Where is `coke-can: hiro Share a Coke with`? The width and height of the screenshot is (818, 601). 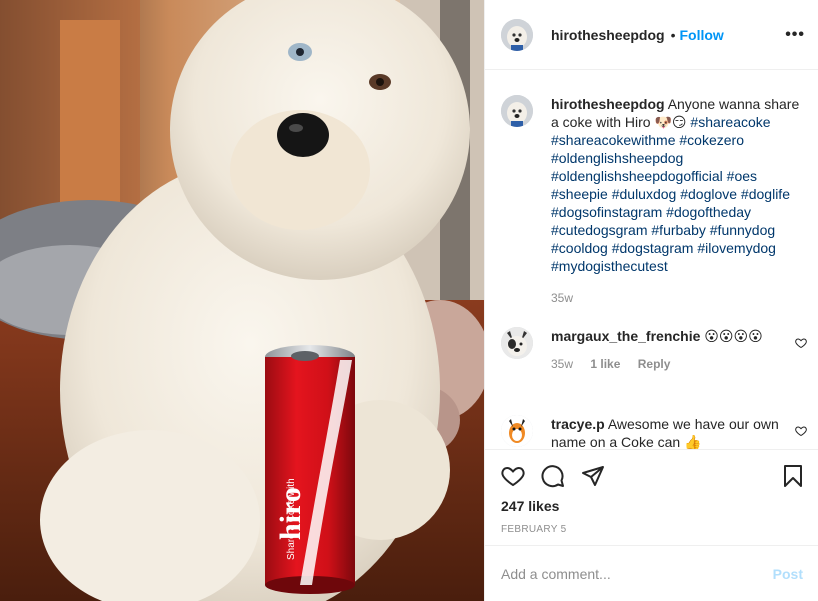
coke-can: hiro Share a Coke with is located at coordinates (310, 469).